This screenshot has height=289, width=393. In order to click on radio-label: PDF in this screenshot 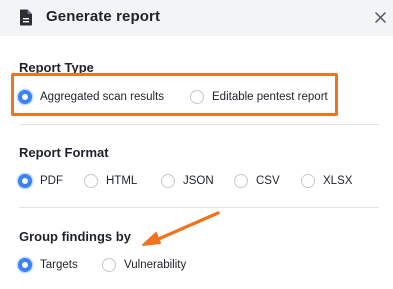, I will do `click(51, 181)`.